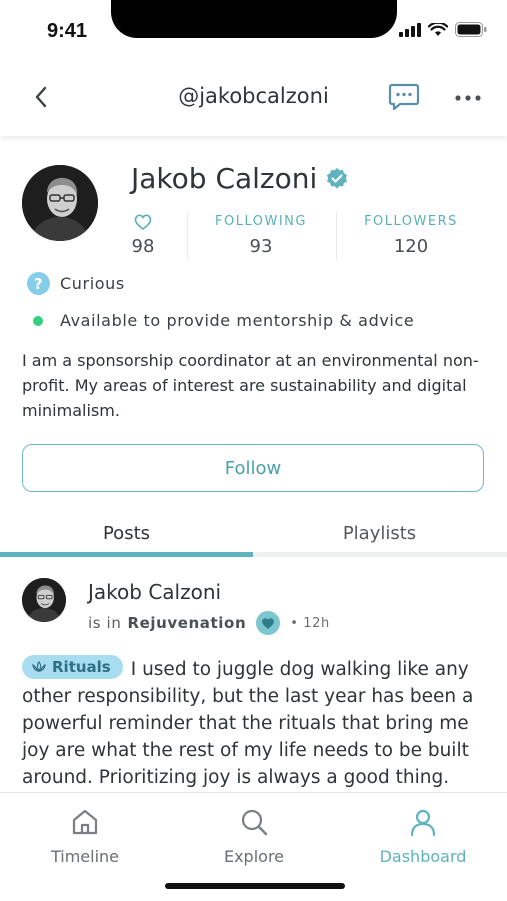 This screenshot has height=901, width=507. I want to click on following-count: 93, so click(261, 246).